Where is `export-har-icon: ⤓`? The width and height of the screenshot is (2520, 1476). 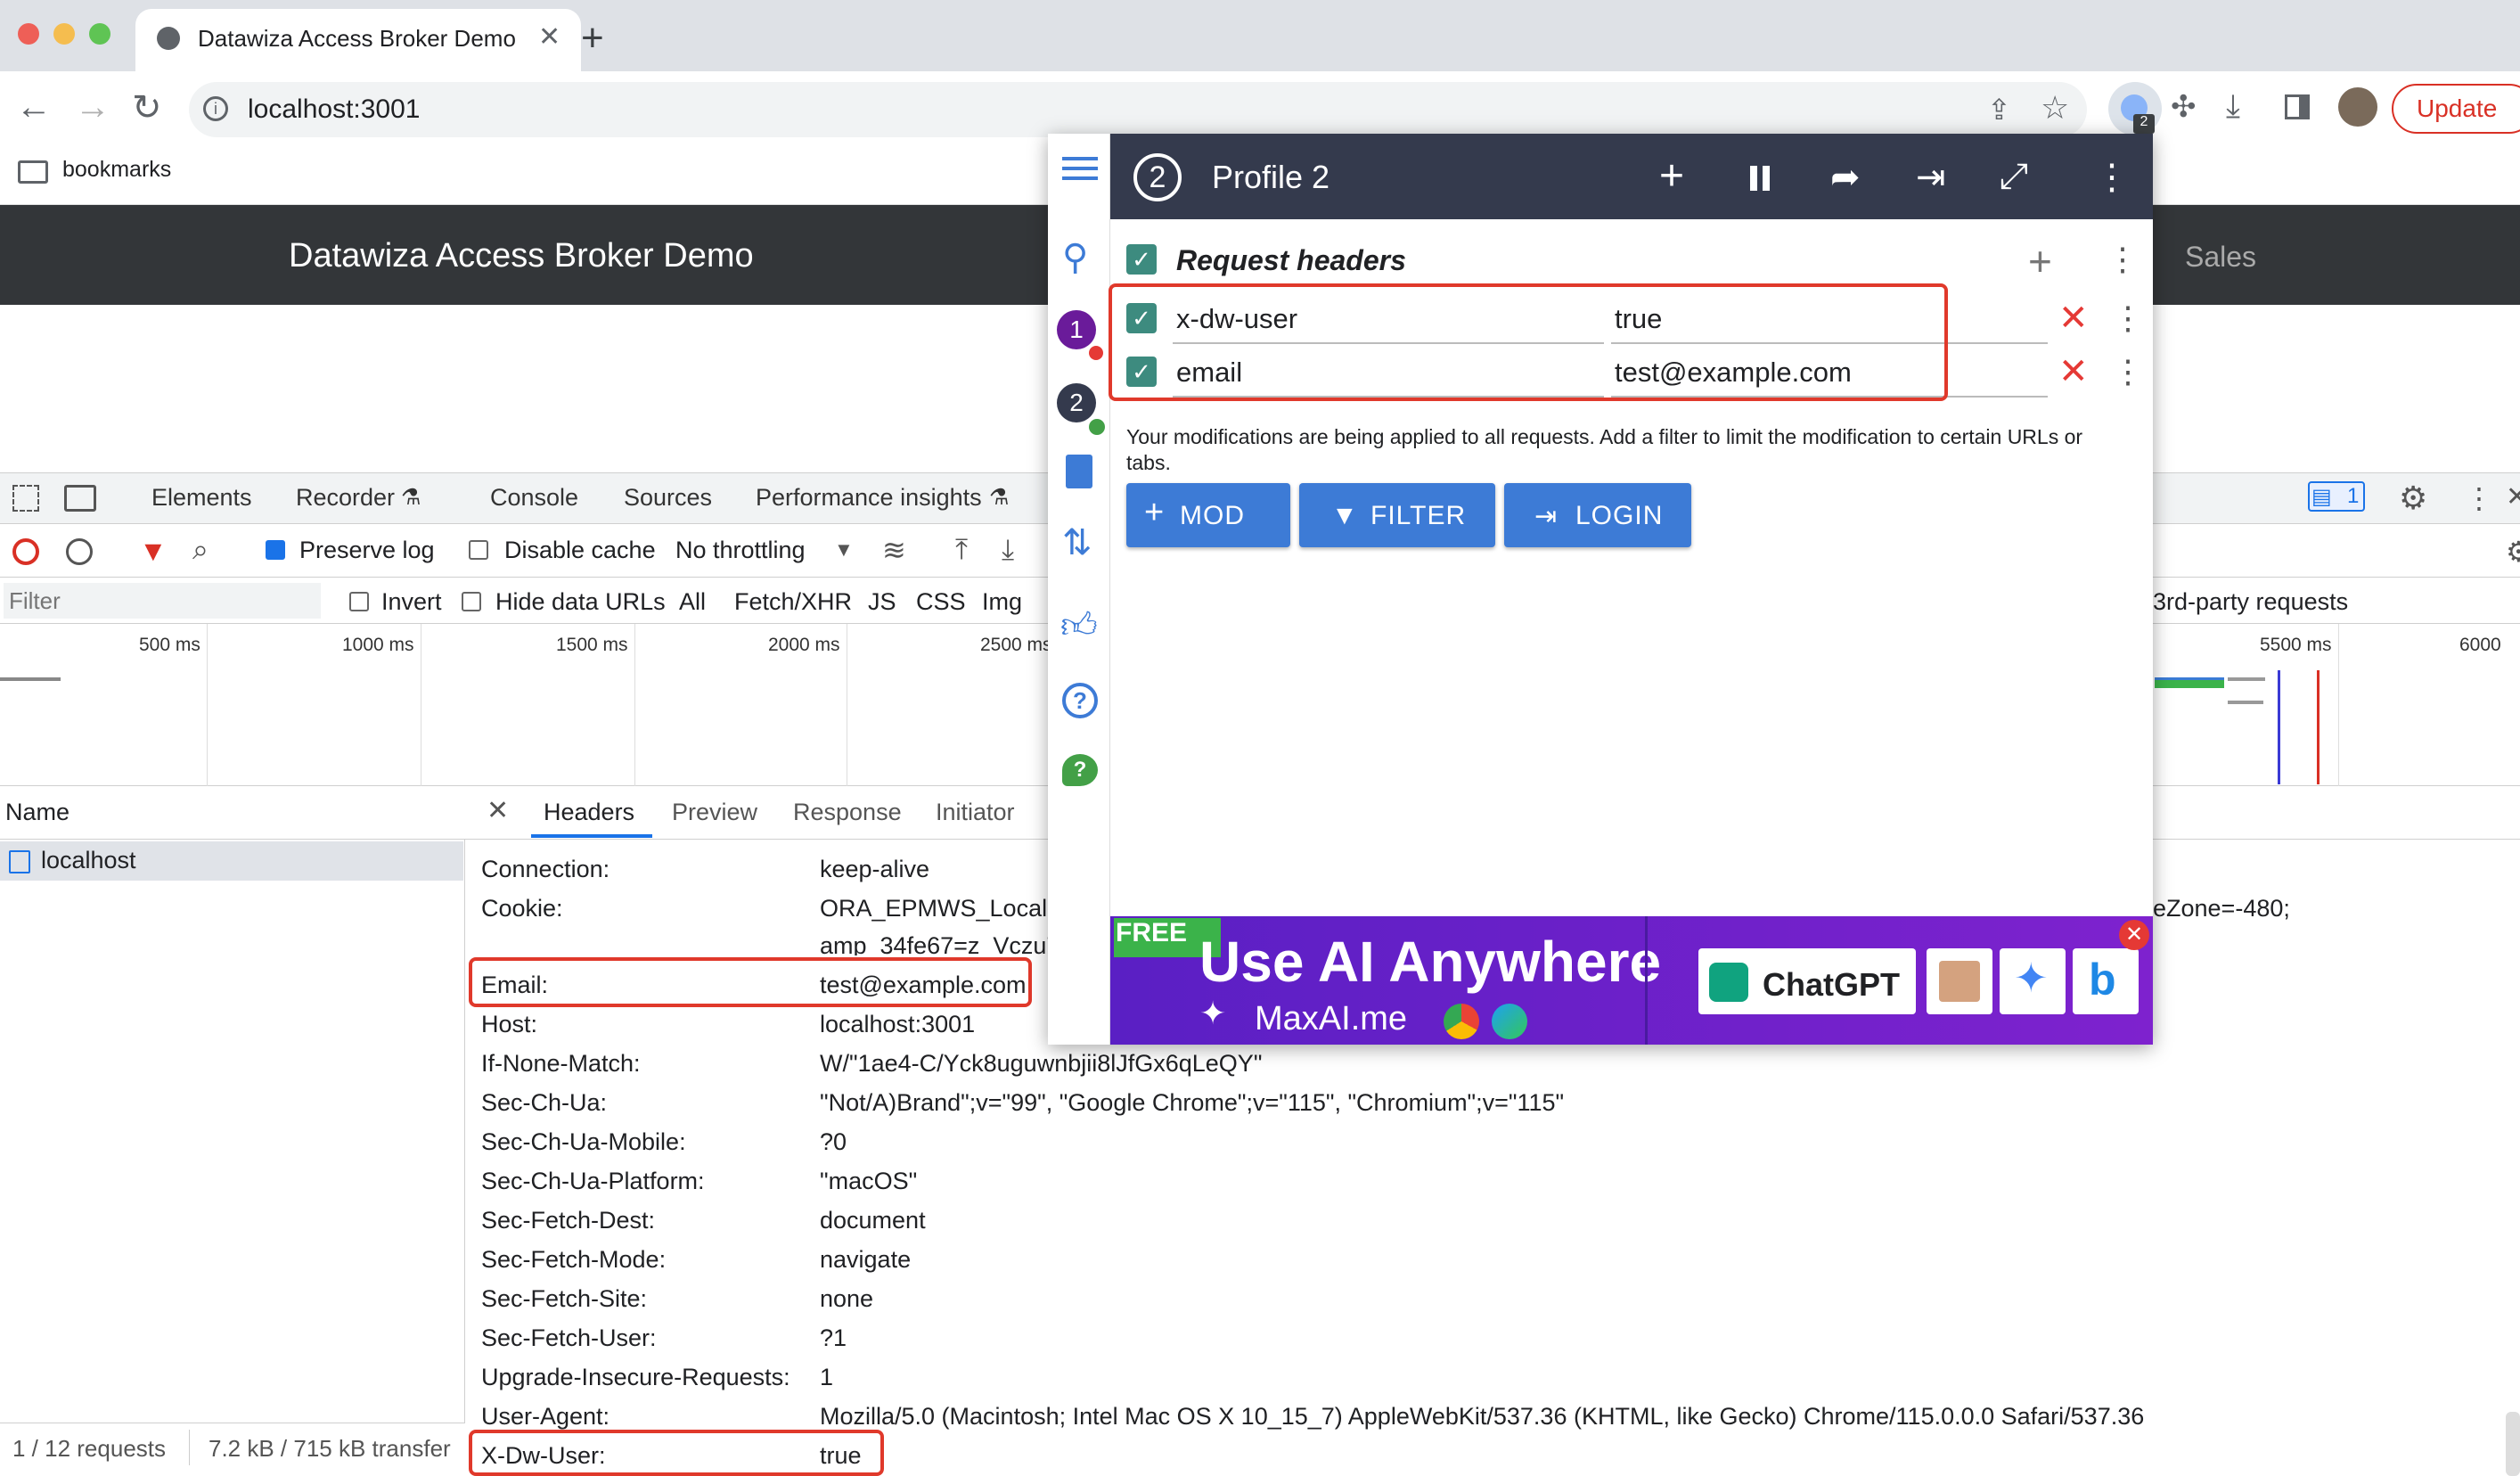
export-har-icon: ⤓ is located at coordinates (1008, 550).